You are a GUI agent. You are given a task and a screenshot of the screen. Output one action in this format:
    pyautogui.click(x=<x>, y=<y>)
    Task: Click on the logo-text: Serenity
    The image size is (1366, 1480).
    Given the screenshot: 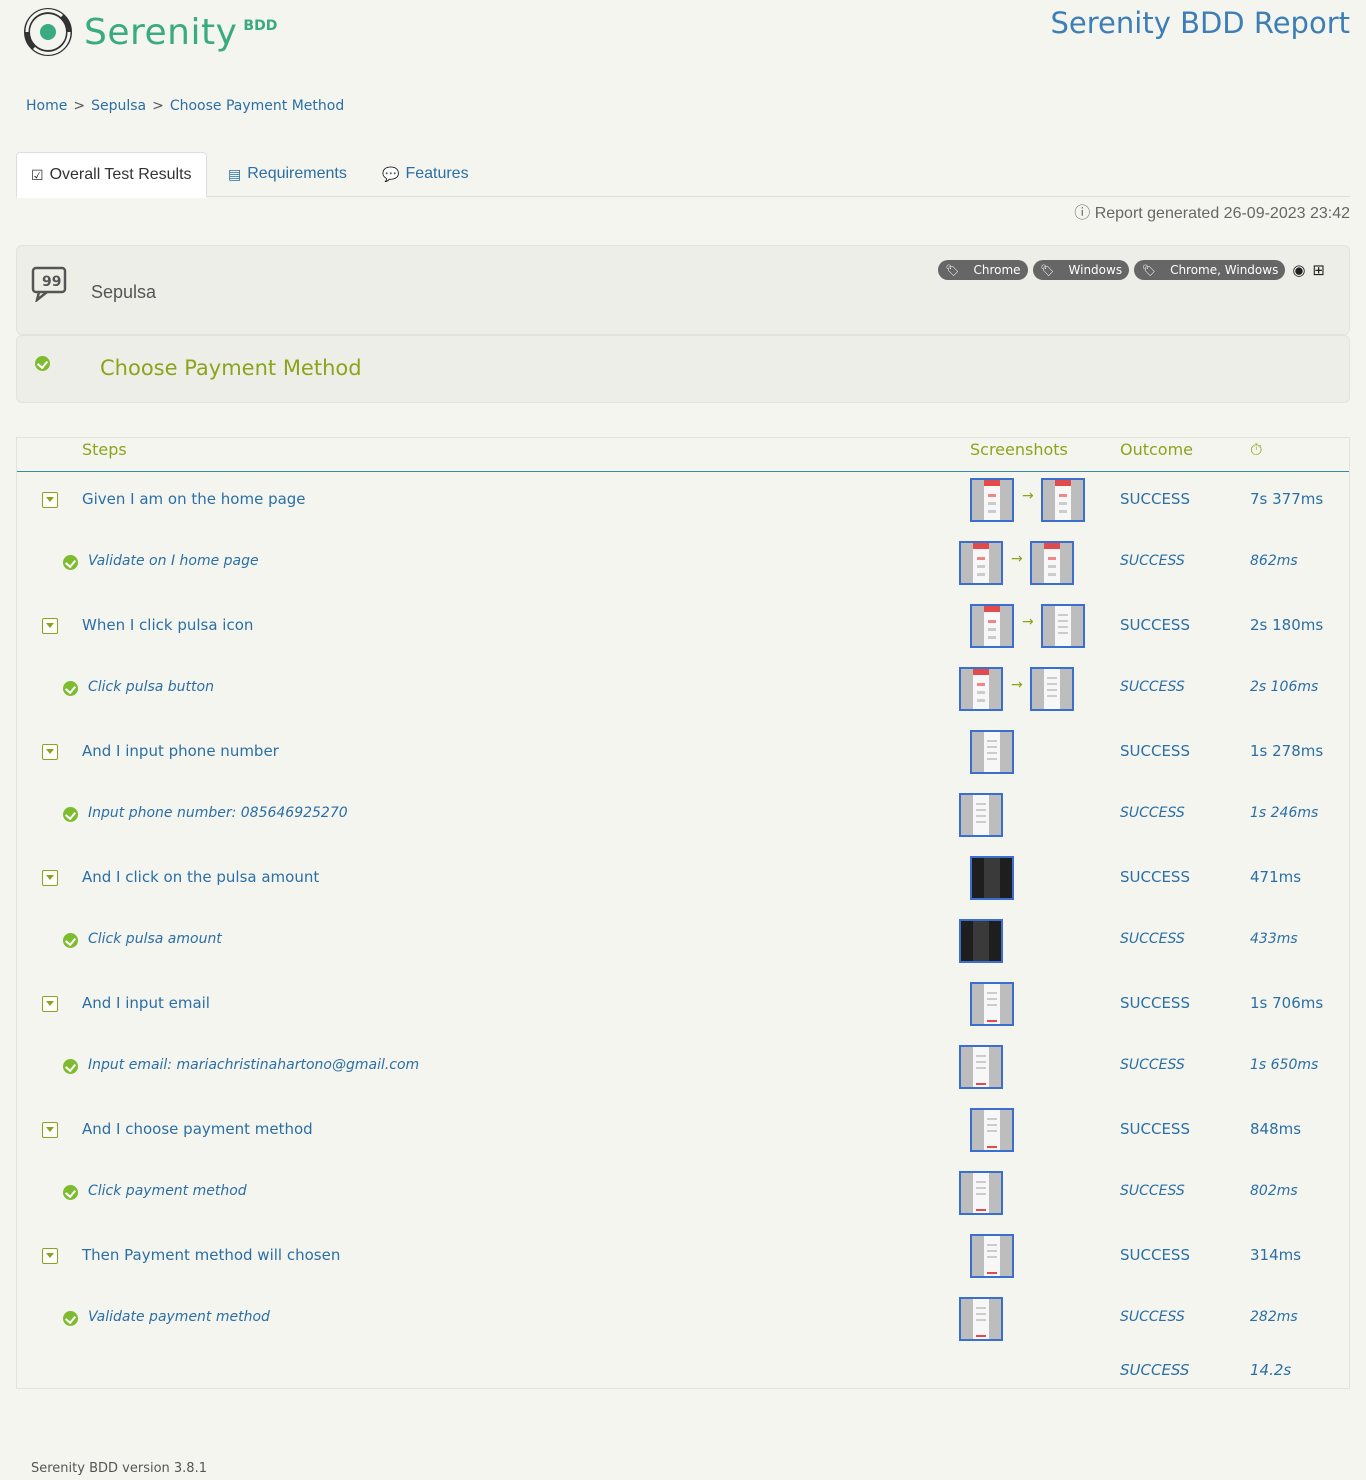 What is the action you would take?
    pyautogui.click(x=161, y=32)
    